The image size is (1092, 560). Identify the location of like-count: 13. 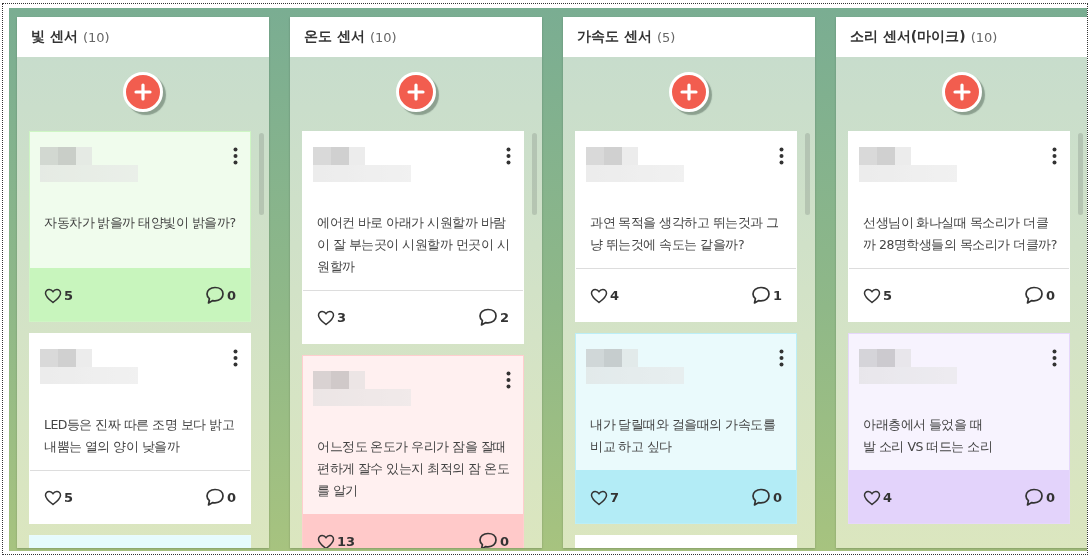
(346, 540).